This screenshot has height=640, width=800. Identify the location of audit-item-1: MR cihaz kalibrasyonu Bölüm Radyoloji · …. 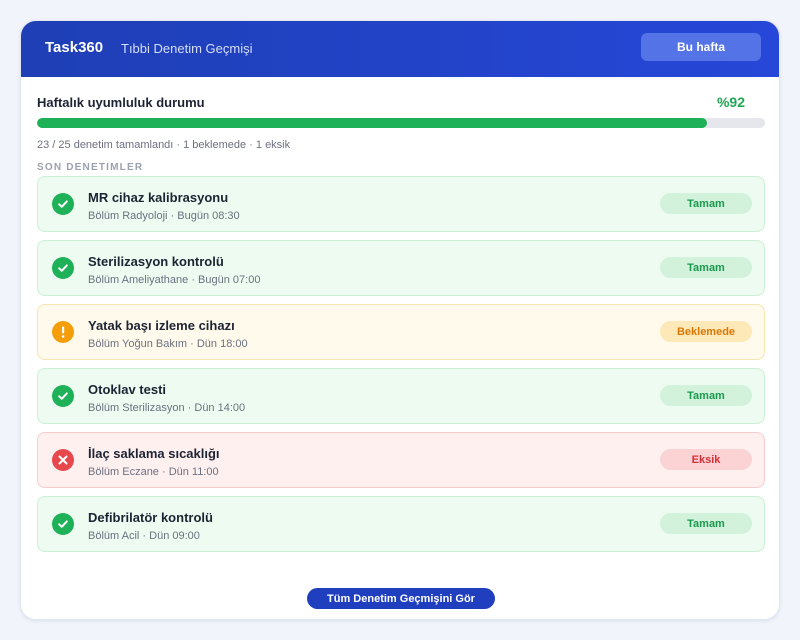
(401, 204).